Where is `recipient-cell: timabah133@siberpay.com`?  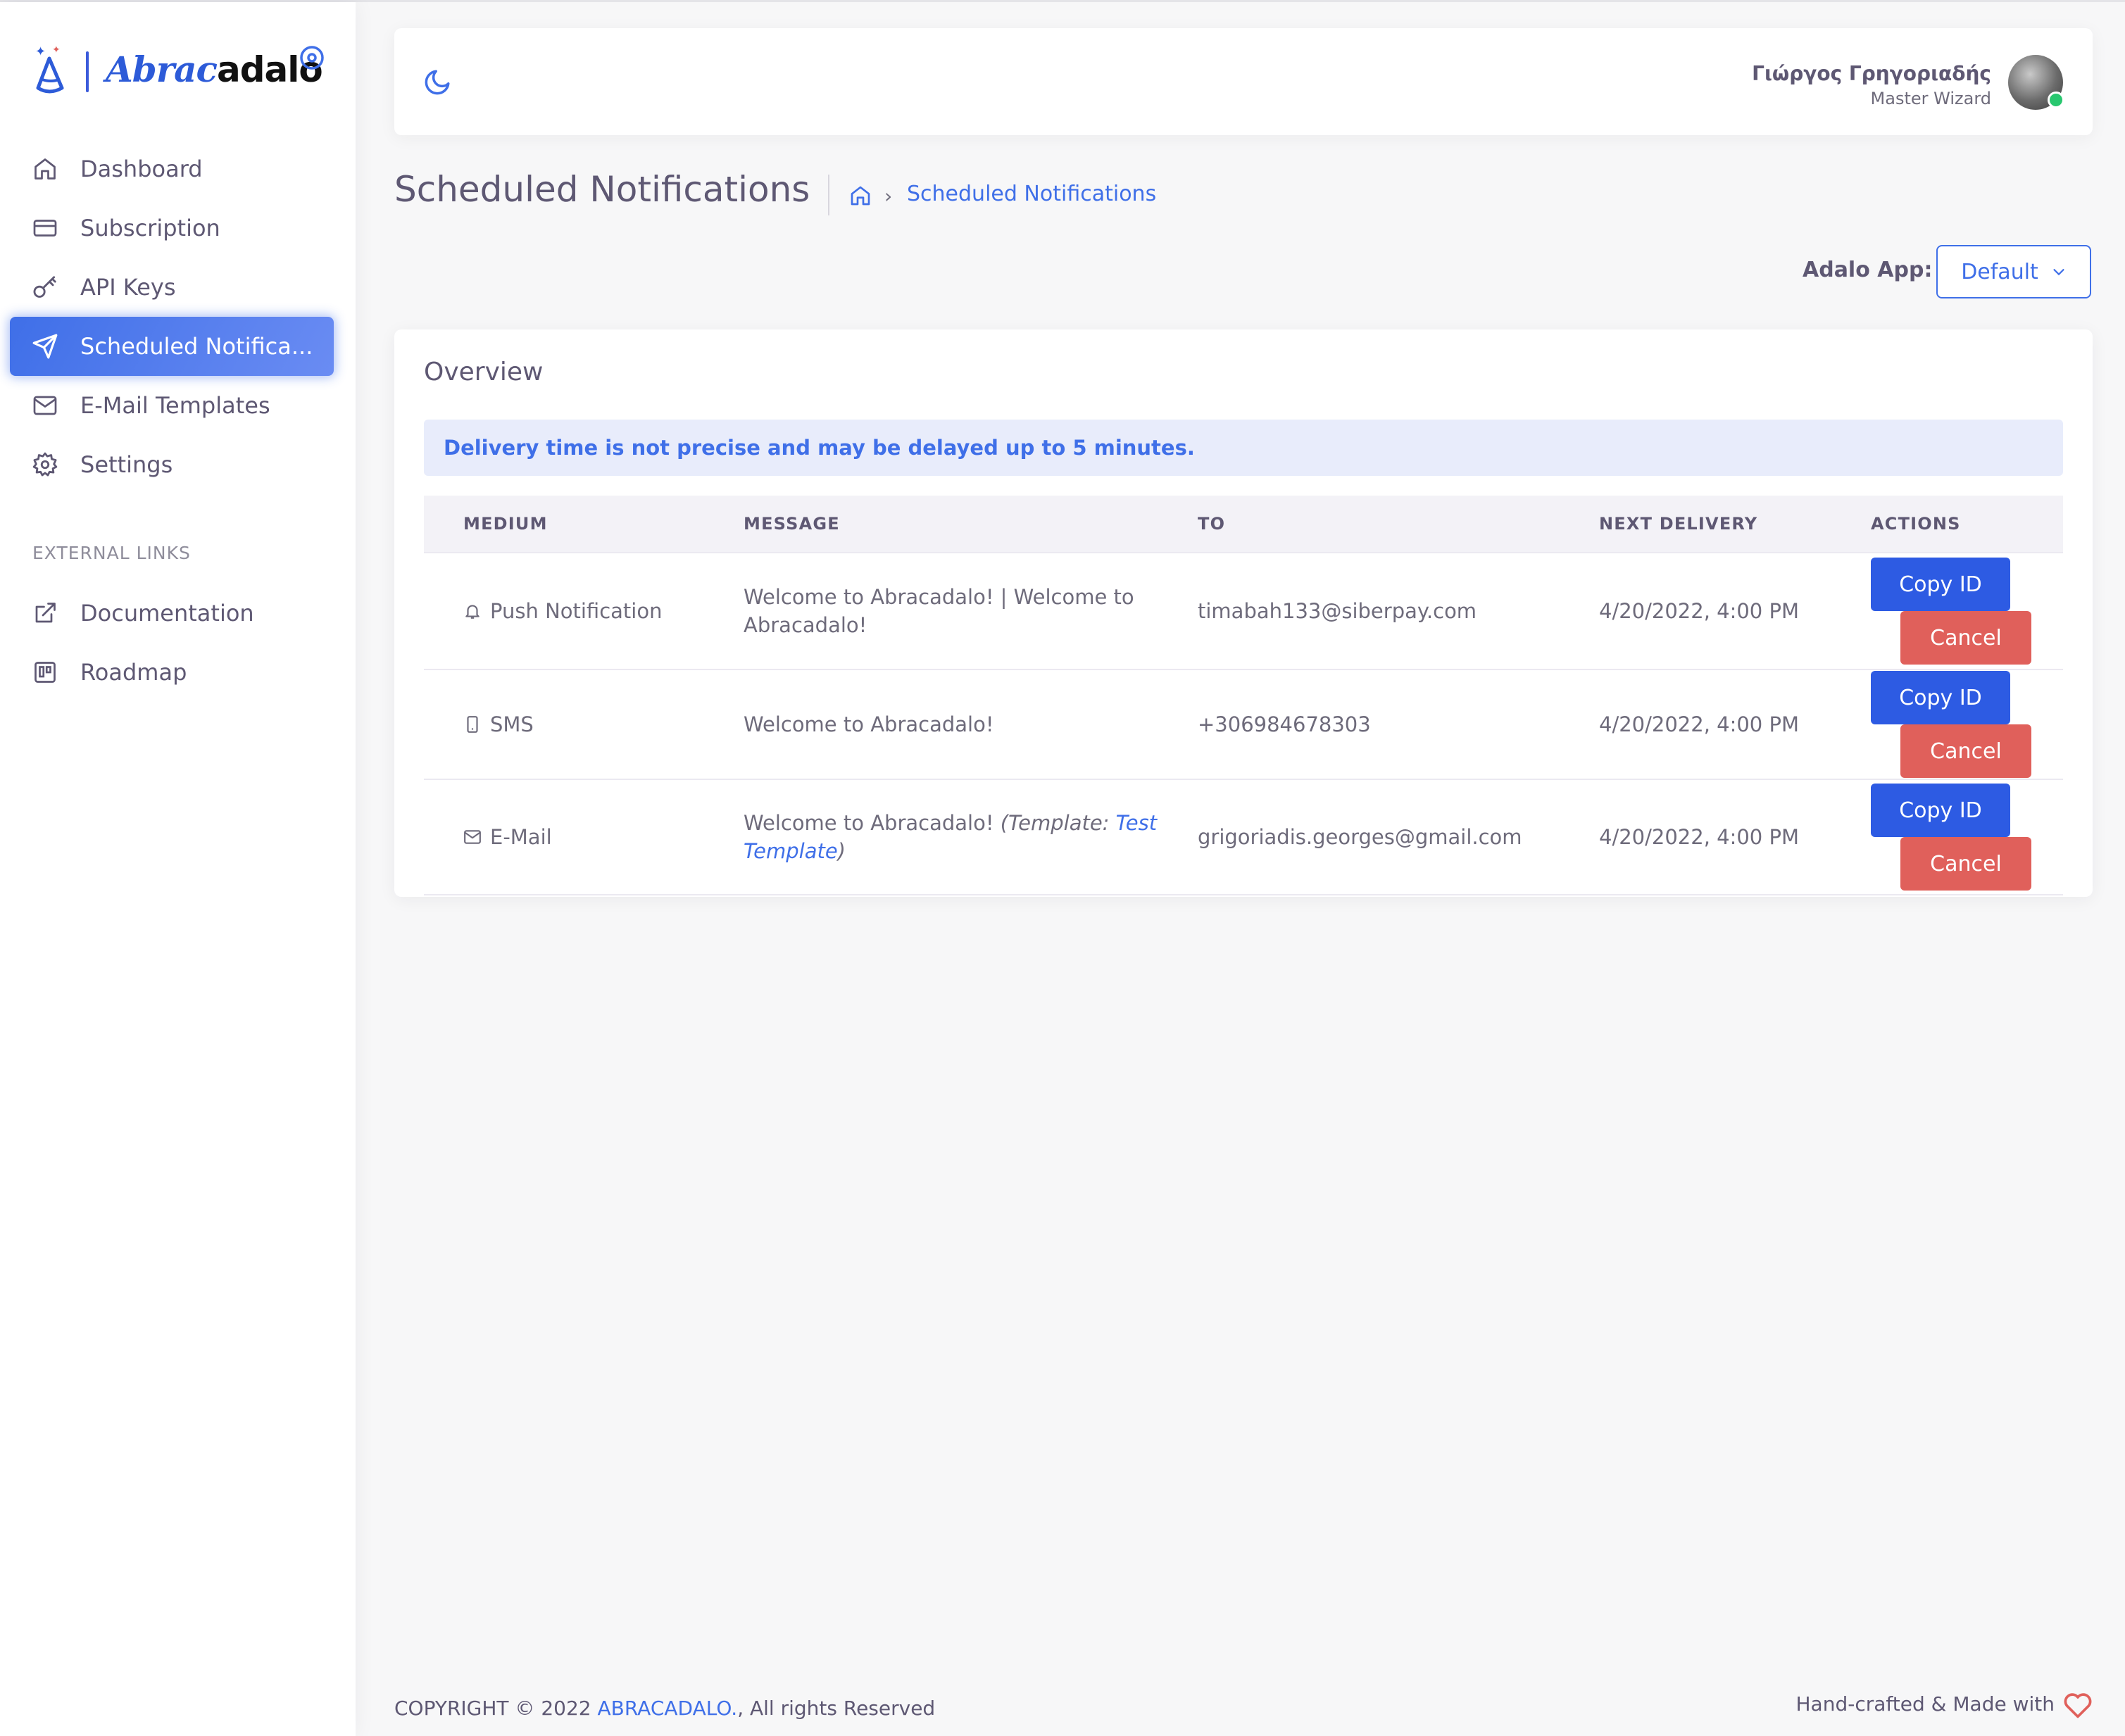 recipient-cell: timabah133@siberpay.com is located at coordinates (1397, 611).